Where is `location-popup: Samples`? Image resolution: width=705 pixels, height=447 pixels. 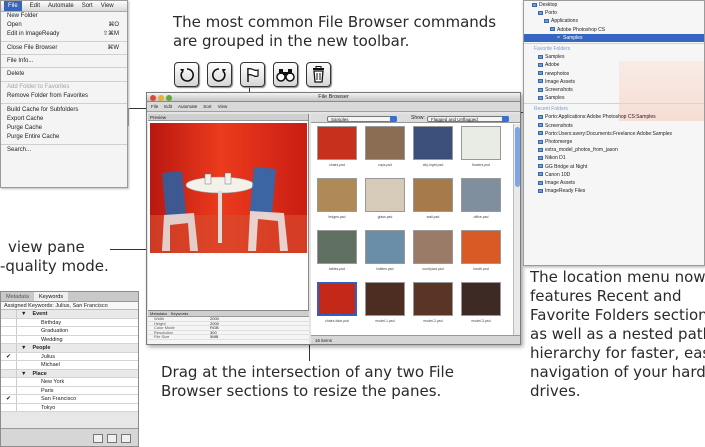
location-popup: Samples is located at coordinates (362, 118).